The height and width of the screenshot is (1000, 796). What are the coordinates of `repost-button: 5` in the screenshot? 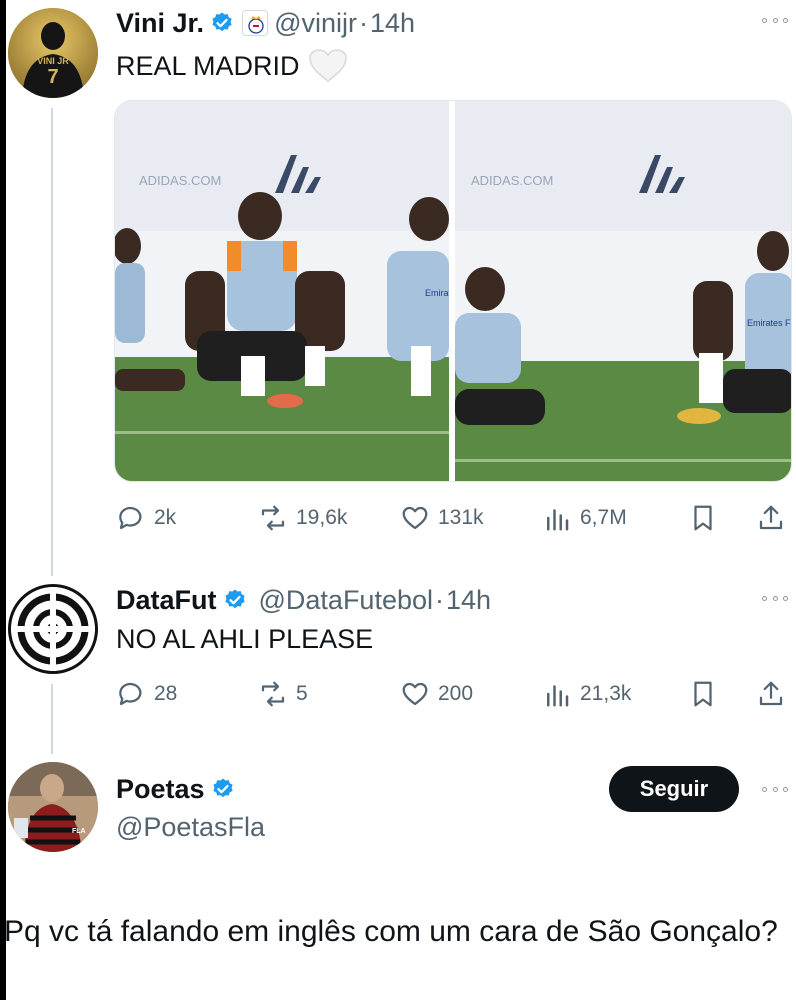 It's located at (283, 694).